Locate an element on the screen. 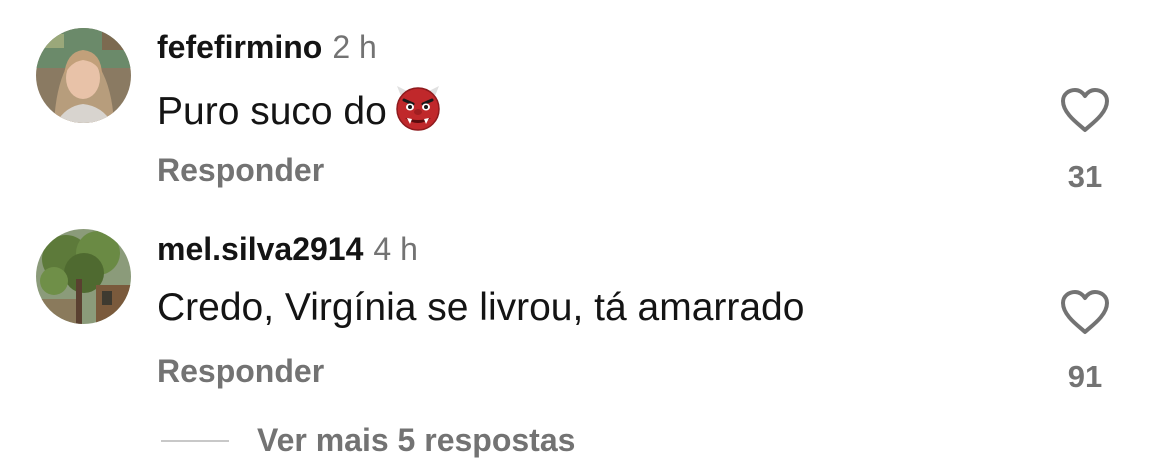 Image resolution: width=1169 pixels, height=460 pixels. username: mel.silva2914 is located at coordinates (260, 249).